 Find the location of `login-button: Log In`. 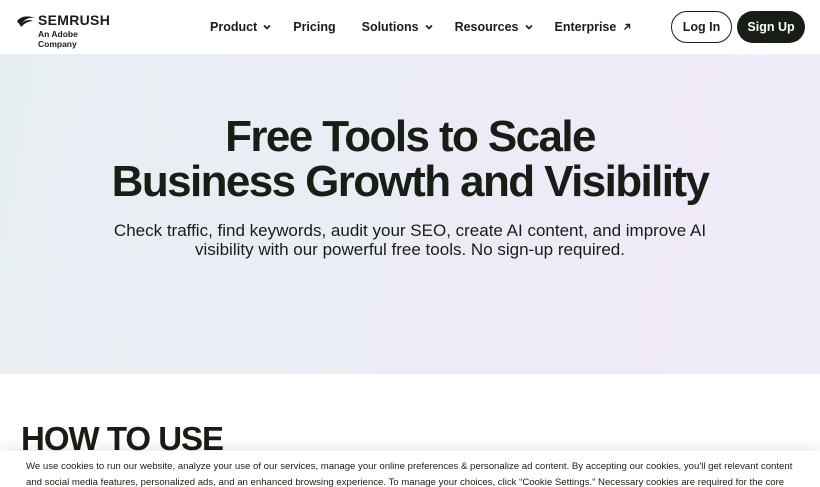

login-button: Log In is located at coordinates (701, 27).